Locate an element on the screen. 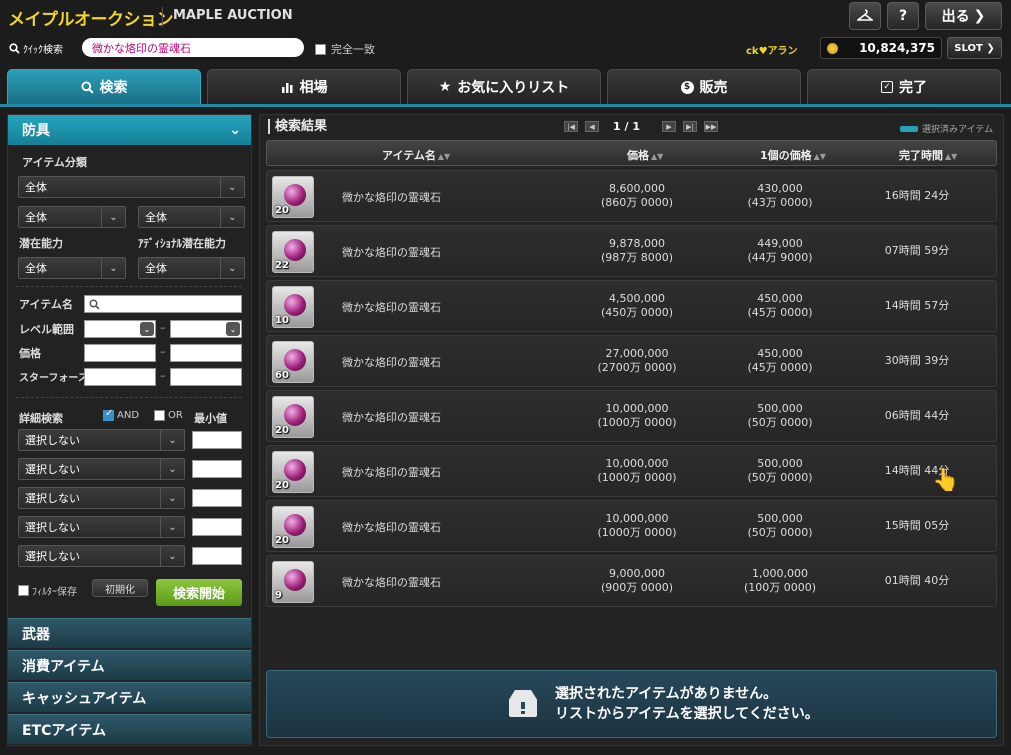 The width and height of the screenshot is (1011, 755). price: 8,600,000 is located at coordinates (637, 188).